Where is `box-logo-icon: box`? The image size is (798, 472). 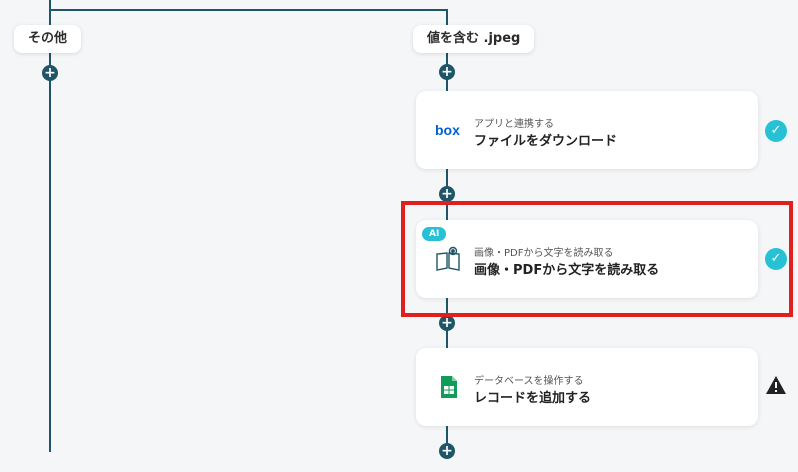 box-logo-icon: box is located at coordinates (448, 130).